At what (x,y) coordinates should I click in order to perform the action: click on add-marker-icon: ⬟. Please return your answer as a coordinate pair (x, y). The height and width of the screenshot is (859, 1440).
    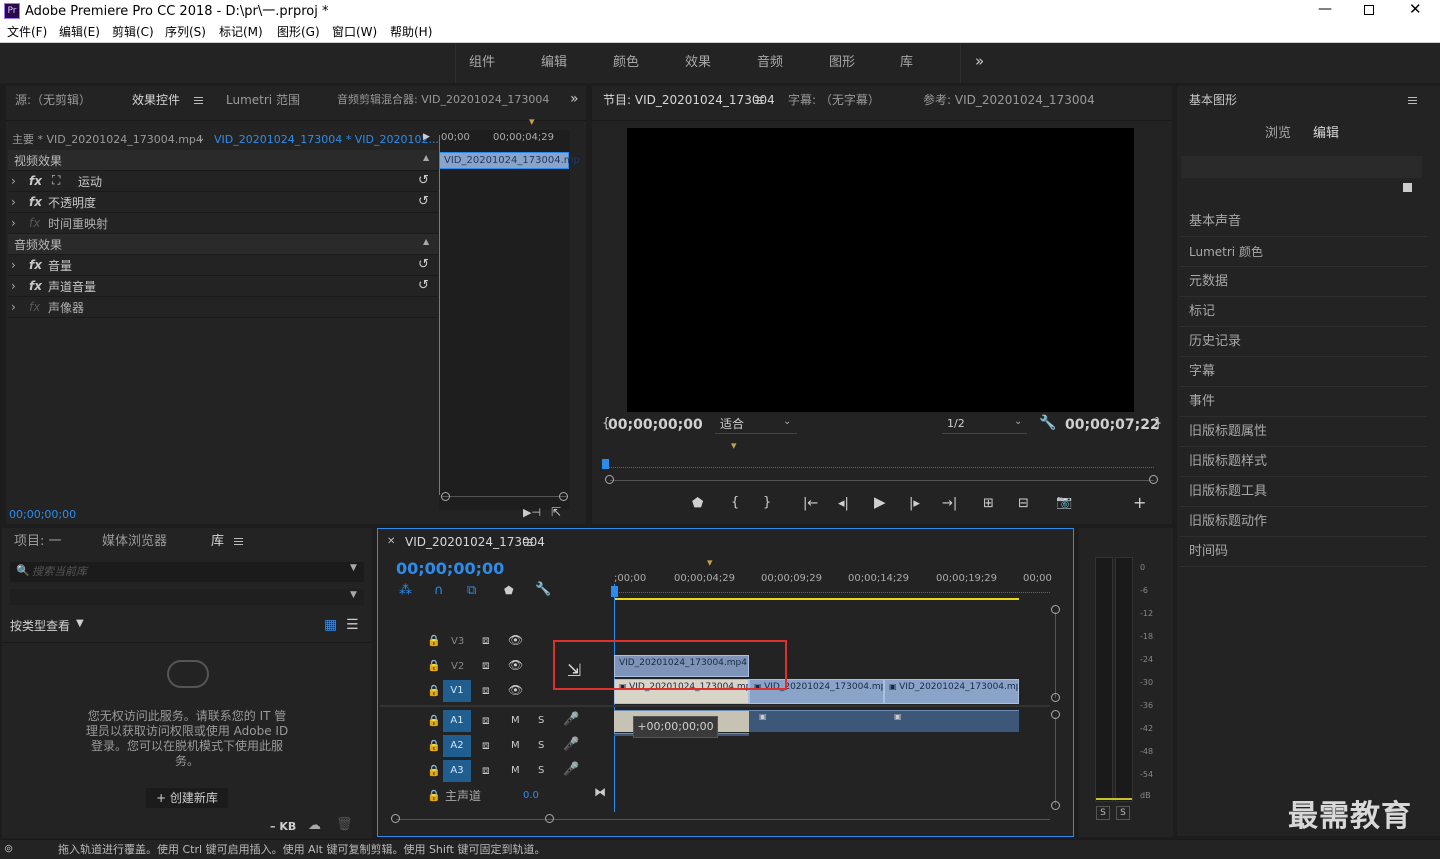
    Looking at the image, I should click on (509, 590).